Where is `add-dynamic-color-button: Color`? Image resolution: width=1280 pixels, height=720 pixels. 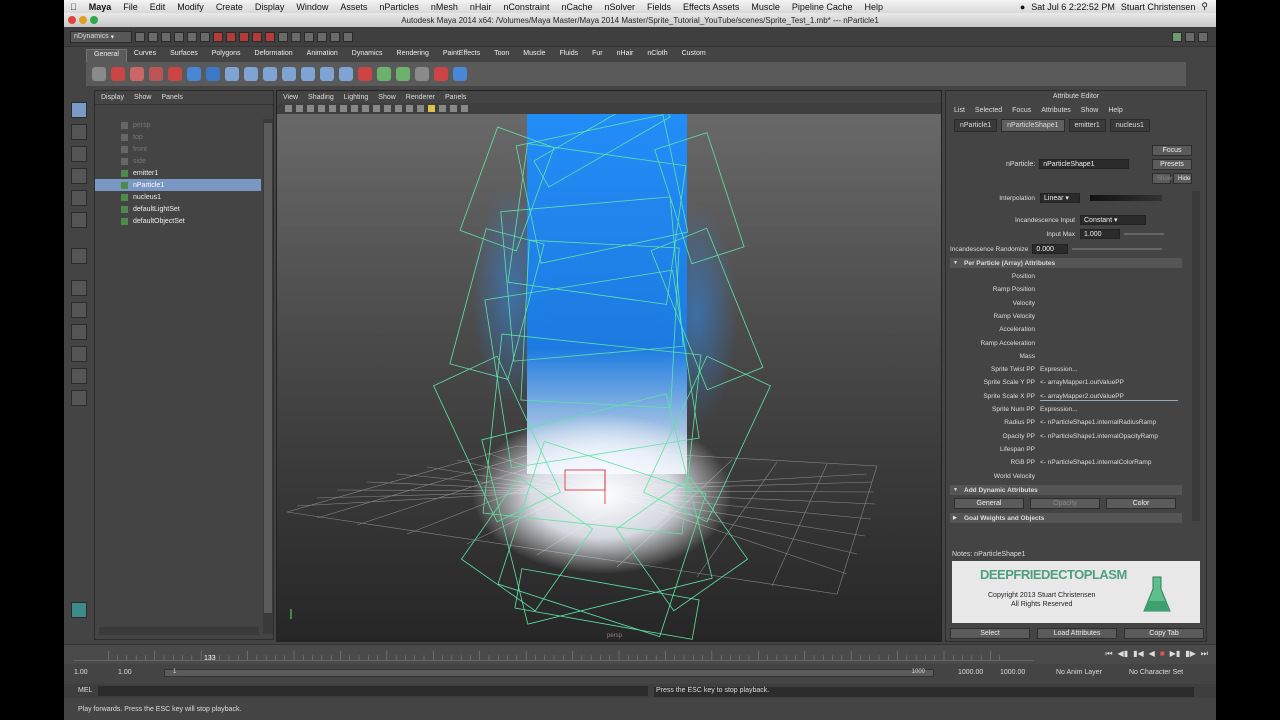
add-dynamic-color-button: Color is located at coordinates (1141, 503).